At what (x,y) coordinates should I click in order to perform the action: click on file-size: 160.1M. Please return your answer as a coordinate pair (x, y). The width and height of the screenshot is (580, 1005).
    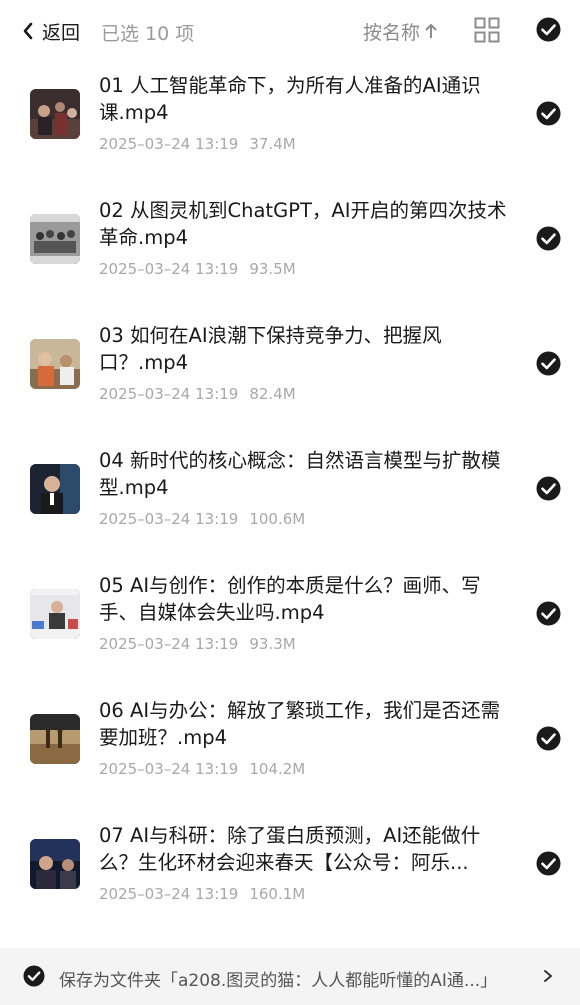
    Looking at the image, I should click on (277, 894).